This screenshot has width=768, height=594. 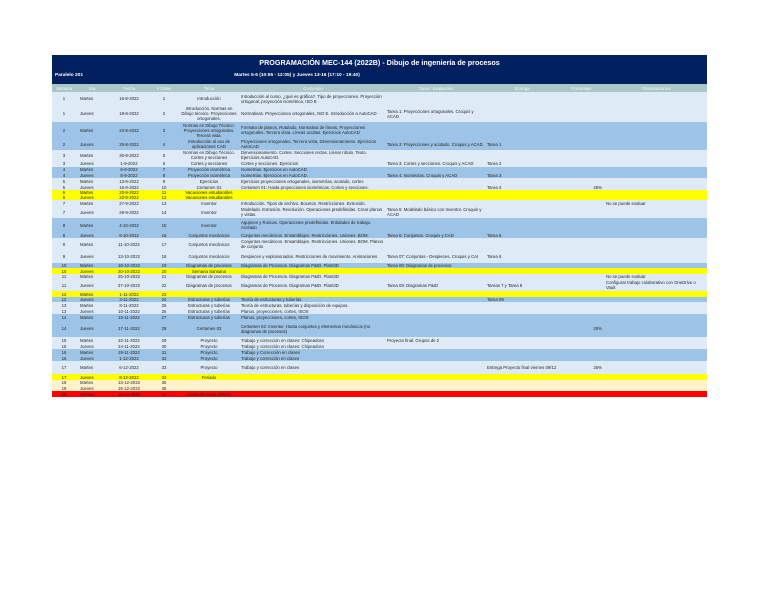 What do you see at coordinates (164, 144) in the screenshot?
I see `cell-clase: 4` at bounding box center [164, 144].